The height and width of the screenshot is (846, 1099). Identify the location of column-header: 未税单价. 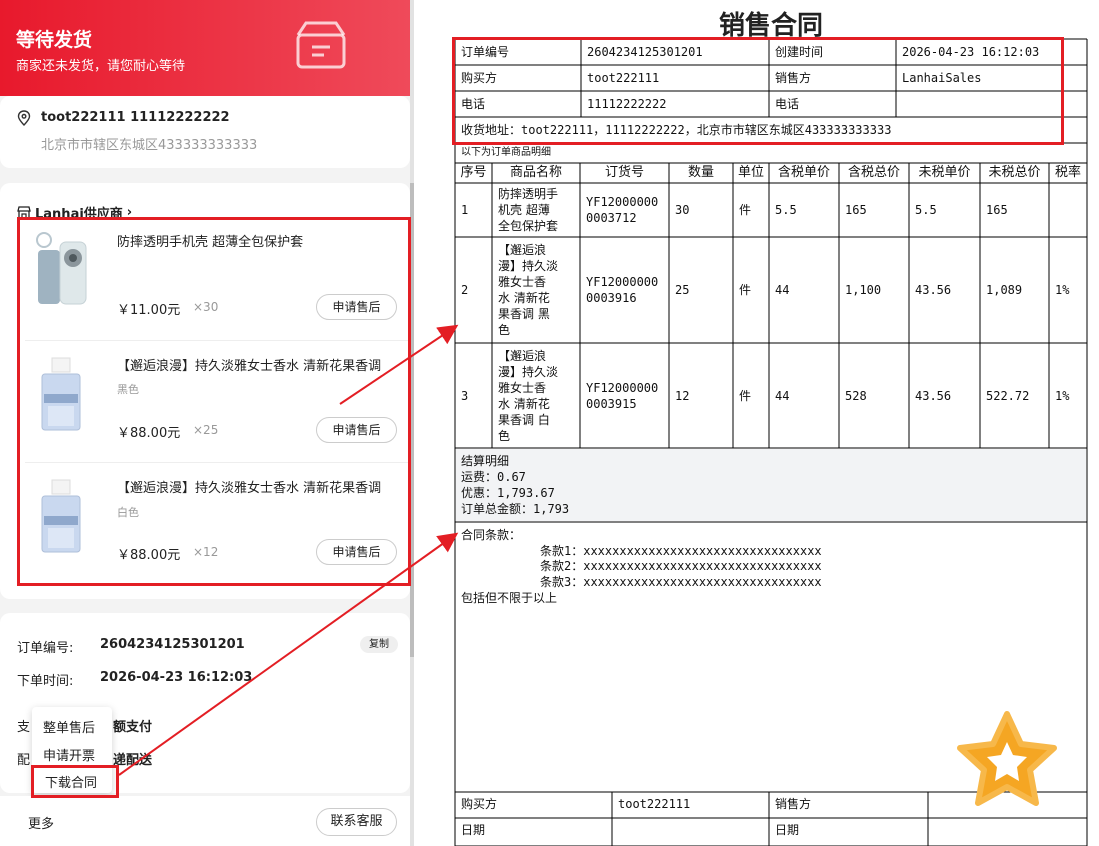
(944, 172).